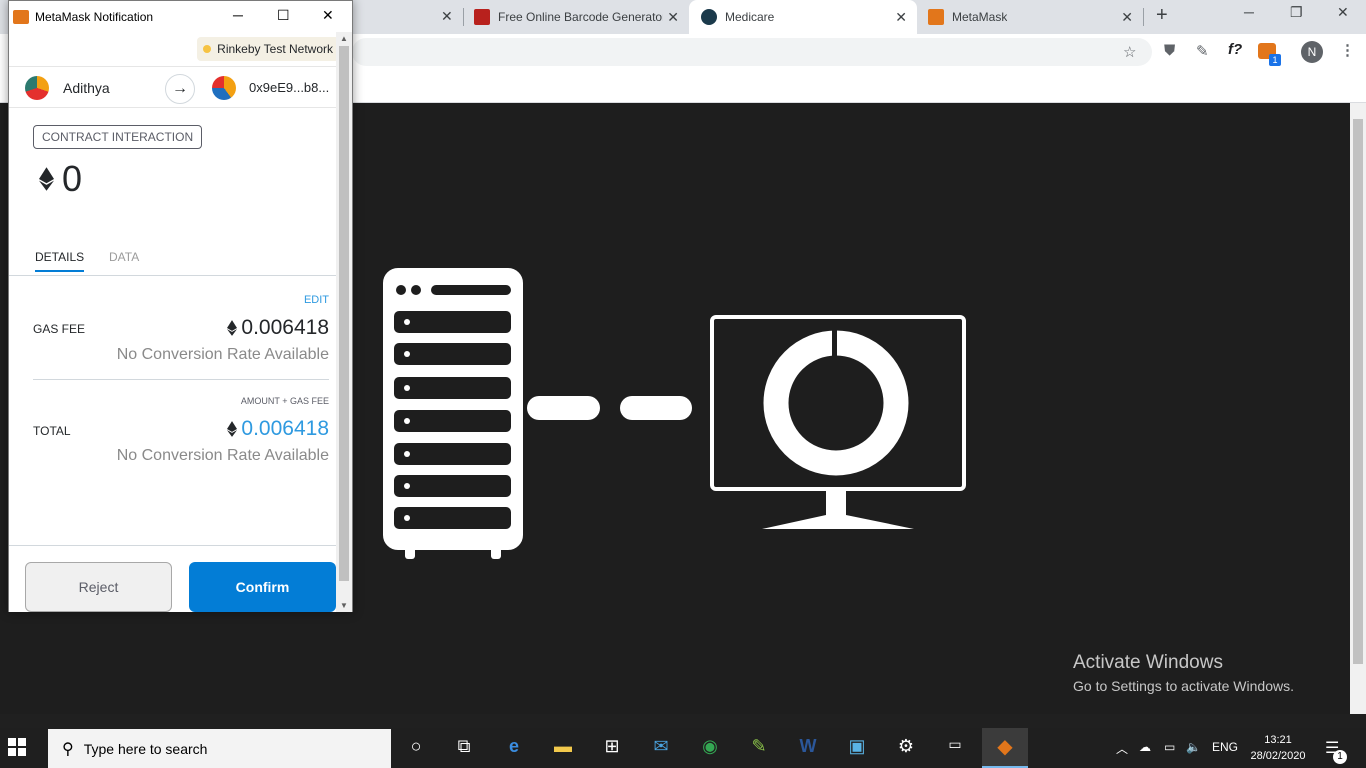 This screenshot has width=1366, height=768. What do you see at coordinates (124, 257) in the screenshot?
I see `tab-data: DATA` at bounding box center [124, 257].